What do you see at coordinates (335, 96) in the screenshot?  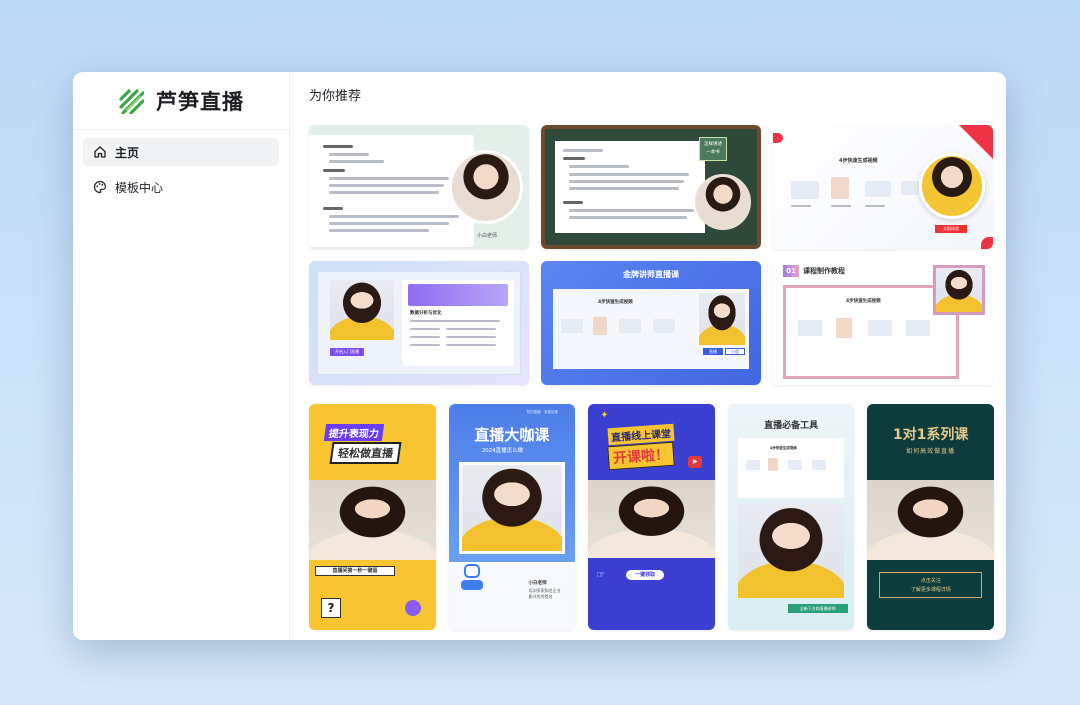 I see `section-title: 为你推荐` at bounding box center [335, 96].